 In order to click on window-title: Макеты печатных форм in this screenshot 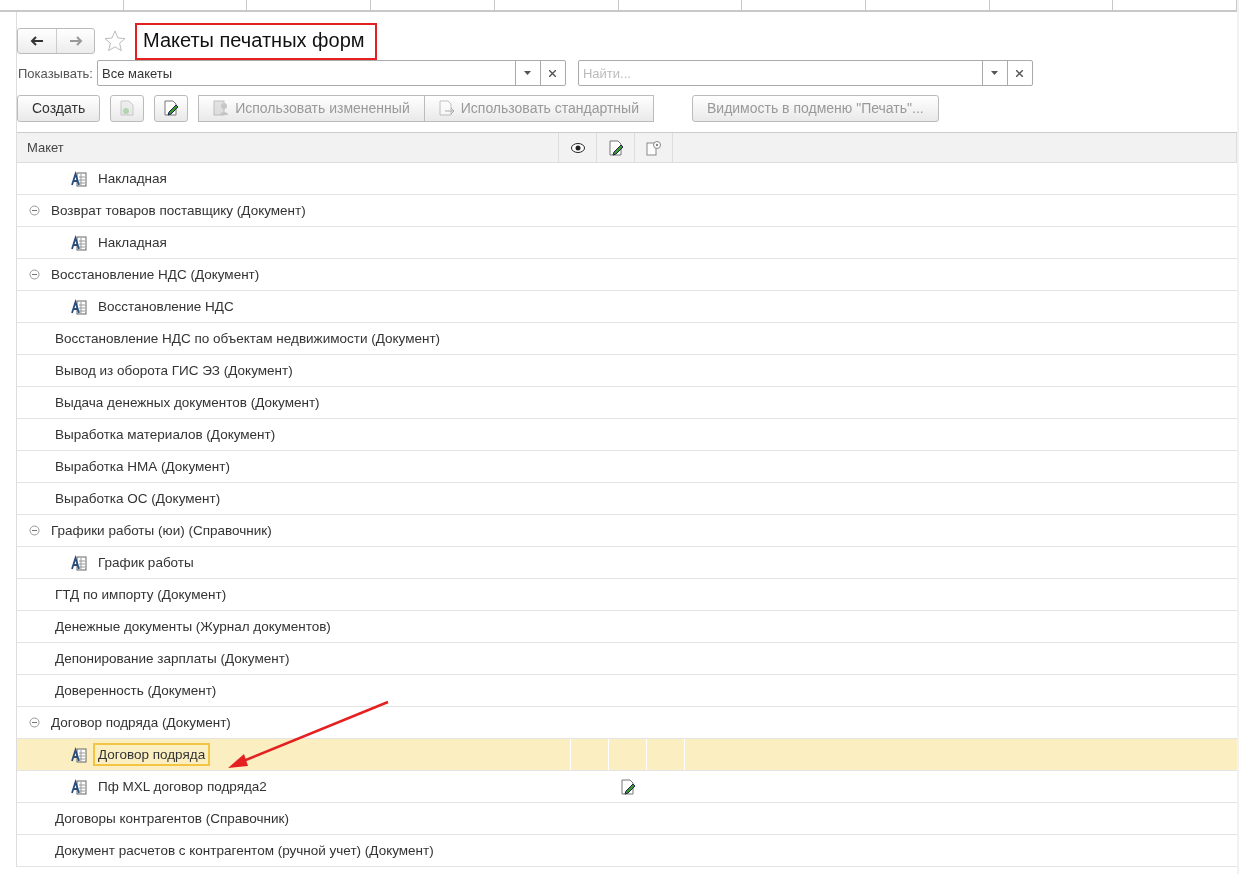, I will do `click(256, 41)`.